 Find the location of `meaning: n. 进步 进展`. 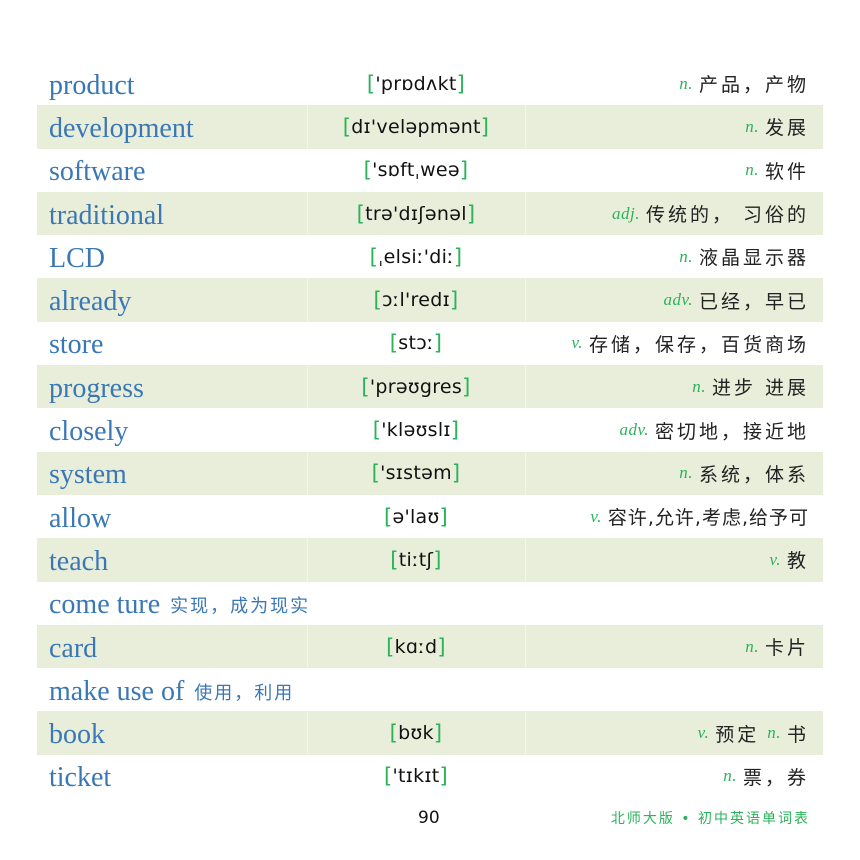

meaning: n. 进步 进展 is located at coordinates (750, 386).